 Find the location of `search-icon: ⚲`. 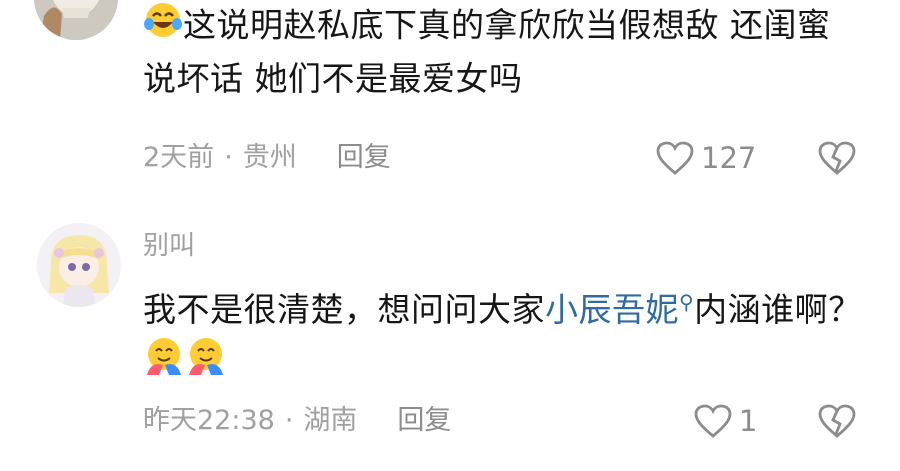

search-icon: ⚲ is located at coordinates (687, 302).